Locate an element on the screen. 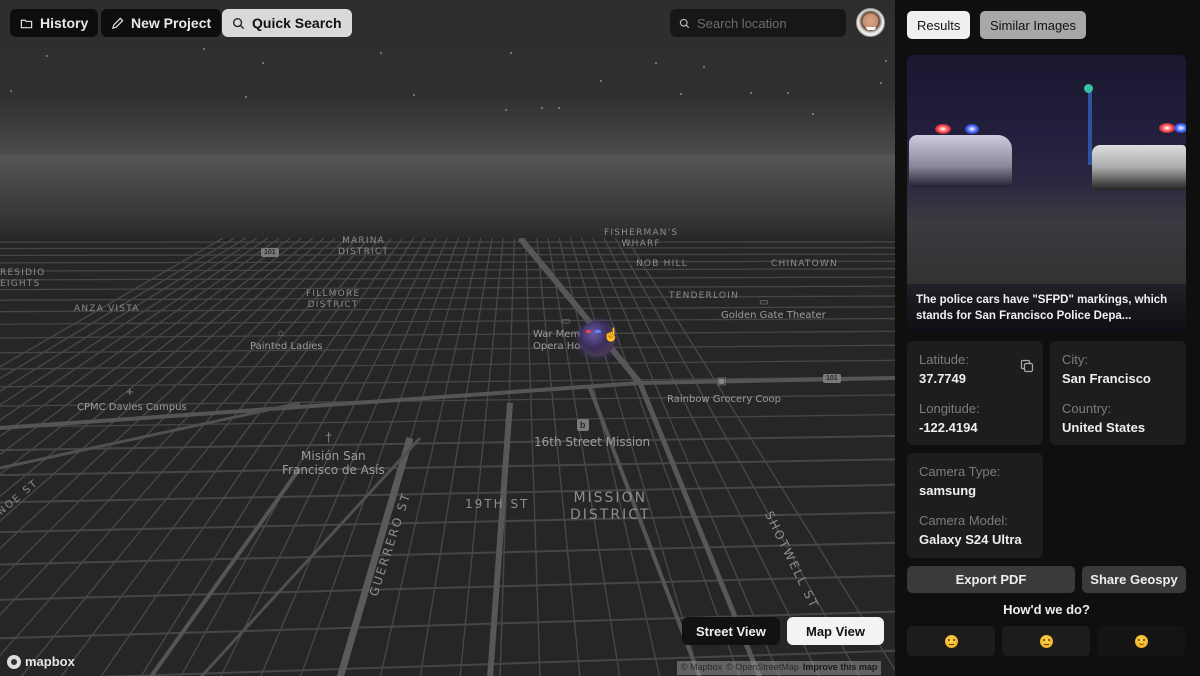  mapbox-logo-icon is located at coordinates (14, 661).